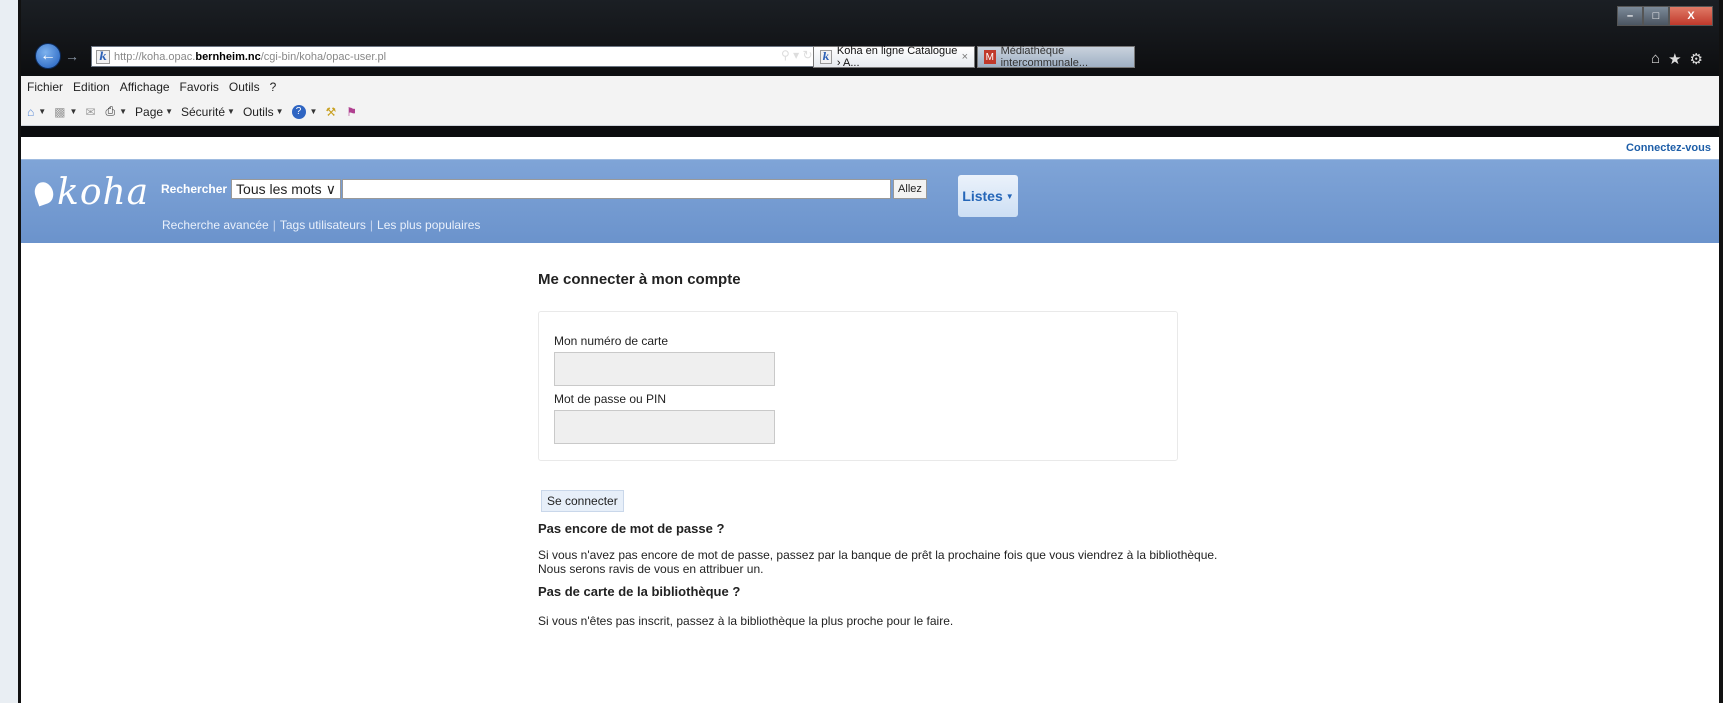  What do you see at coordinates (215, 225) in the screenshot?
I see `advanced-search-link: Recherche avancée` at bounding box center [215, 225].